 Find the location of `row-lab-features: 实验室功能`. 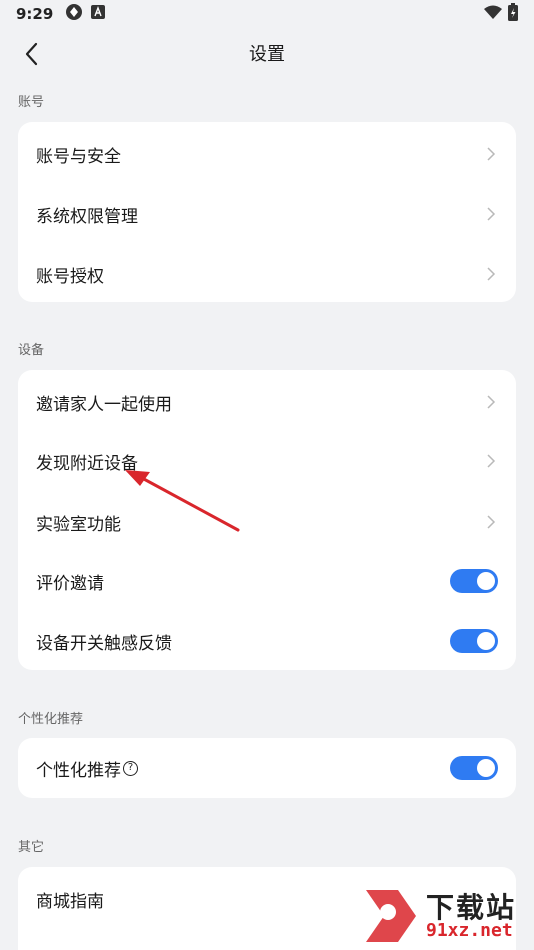

row-lab-features: 实验室功能 is located at coordinates (267, 522).